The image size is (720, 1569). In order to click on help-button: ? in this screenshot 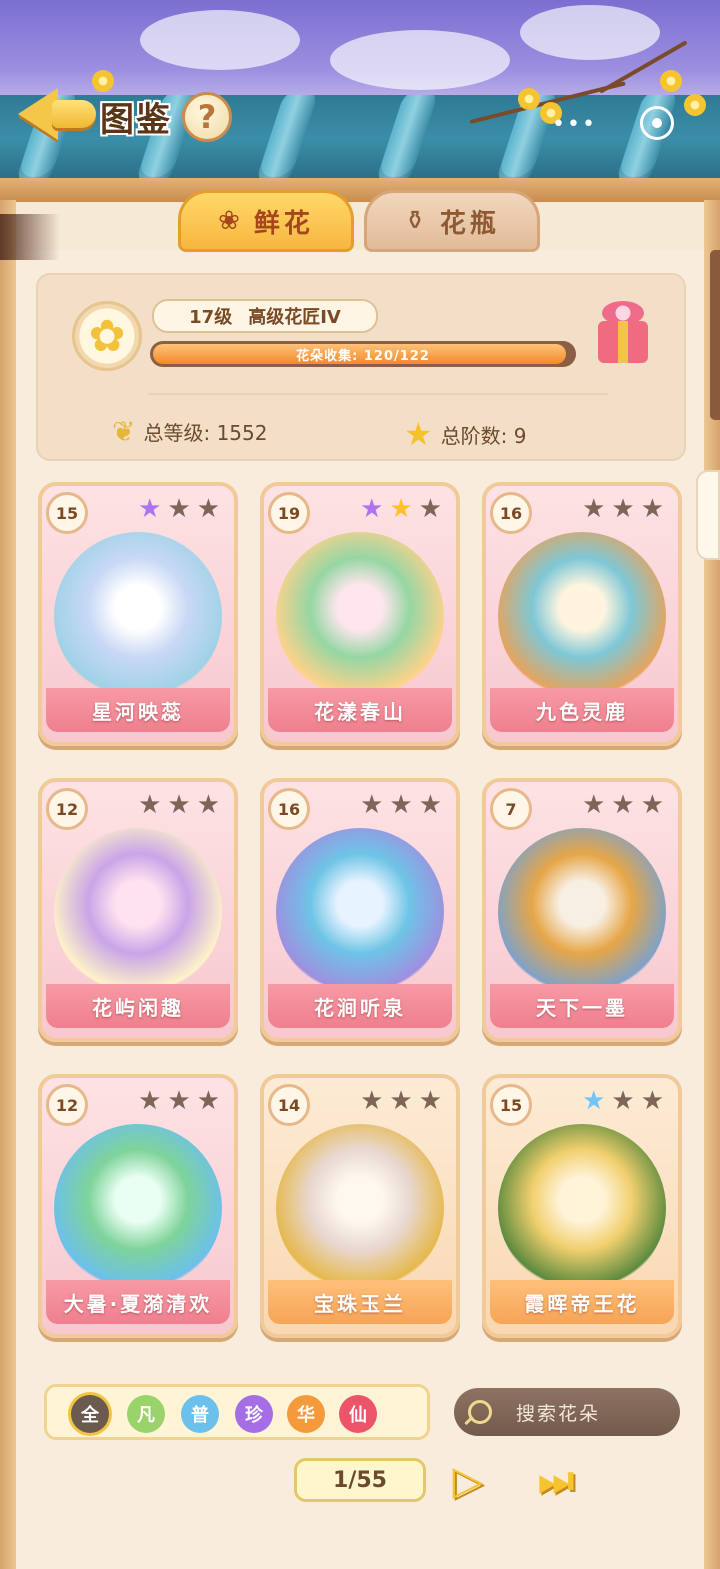, I will do `click(207, 117)`.